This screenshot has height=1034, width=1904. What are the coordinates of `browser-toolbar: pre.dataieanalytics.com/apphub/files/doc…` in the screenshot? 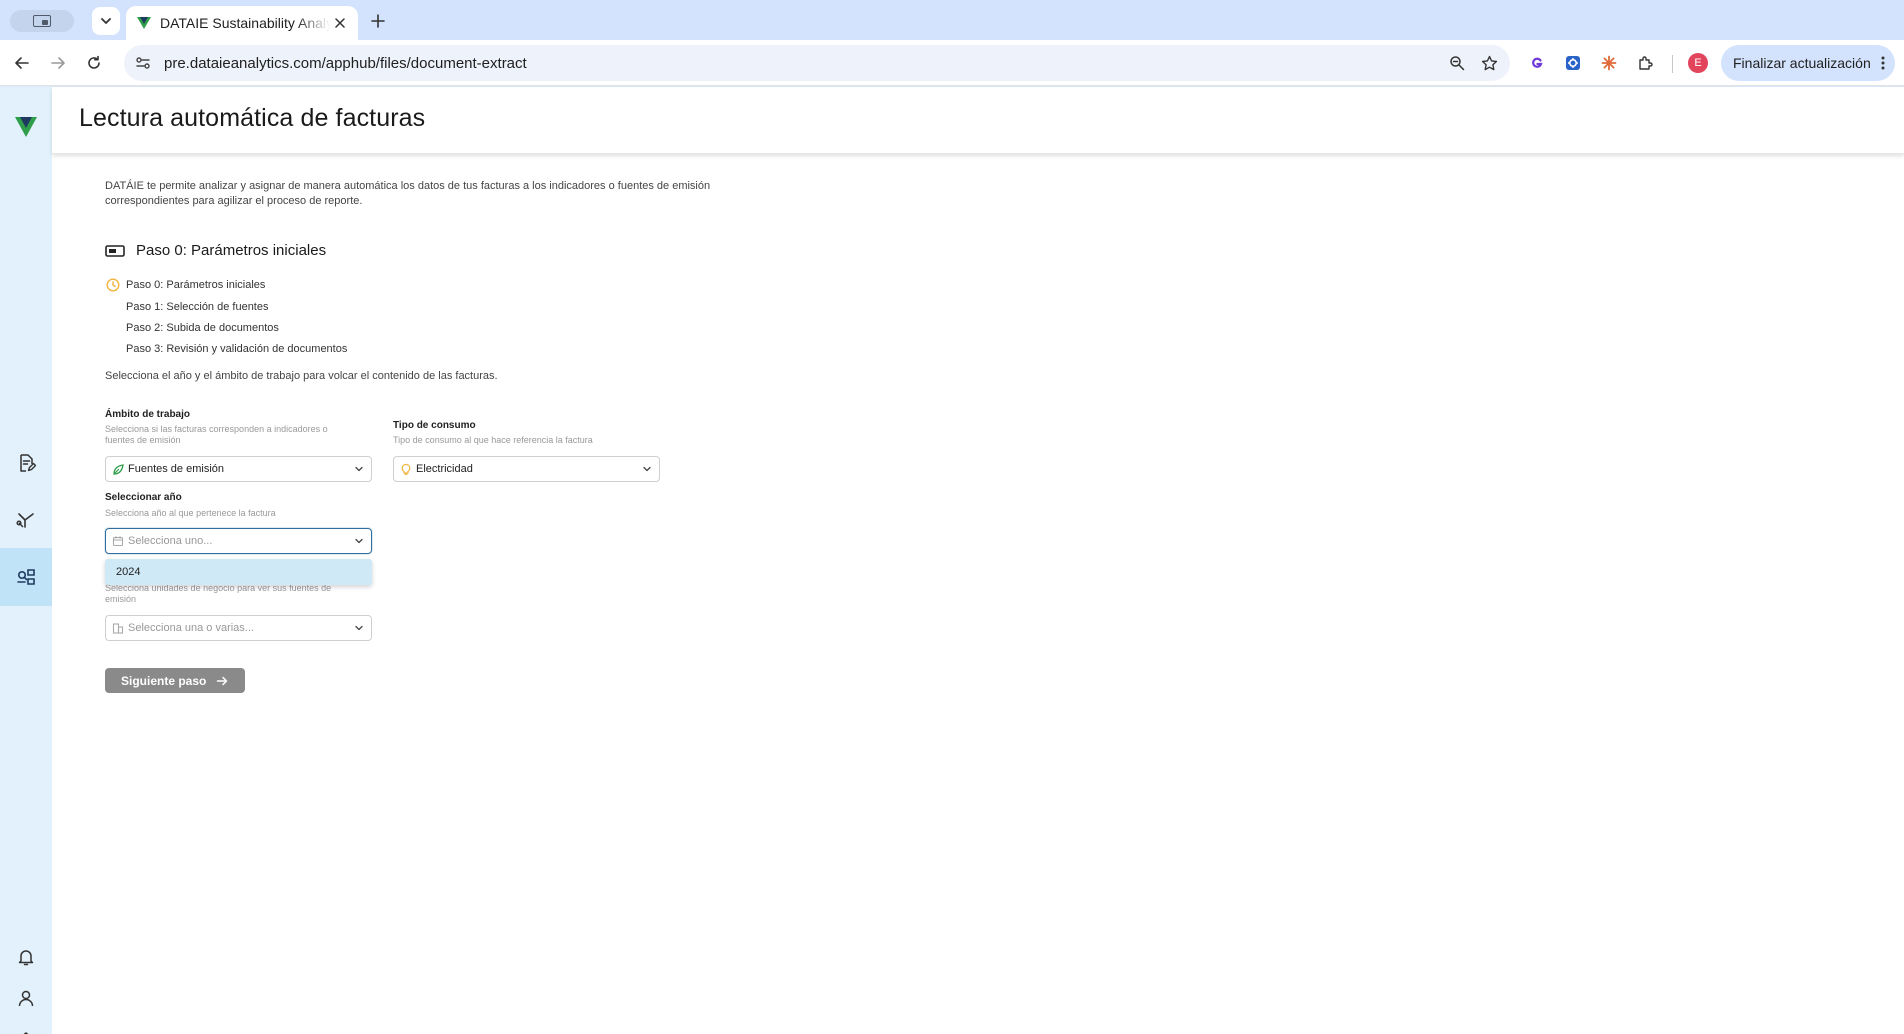 It's located at (952, 63).